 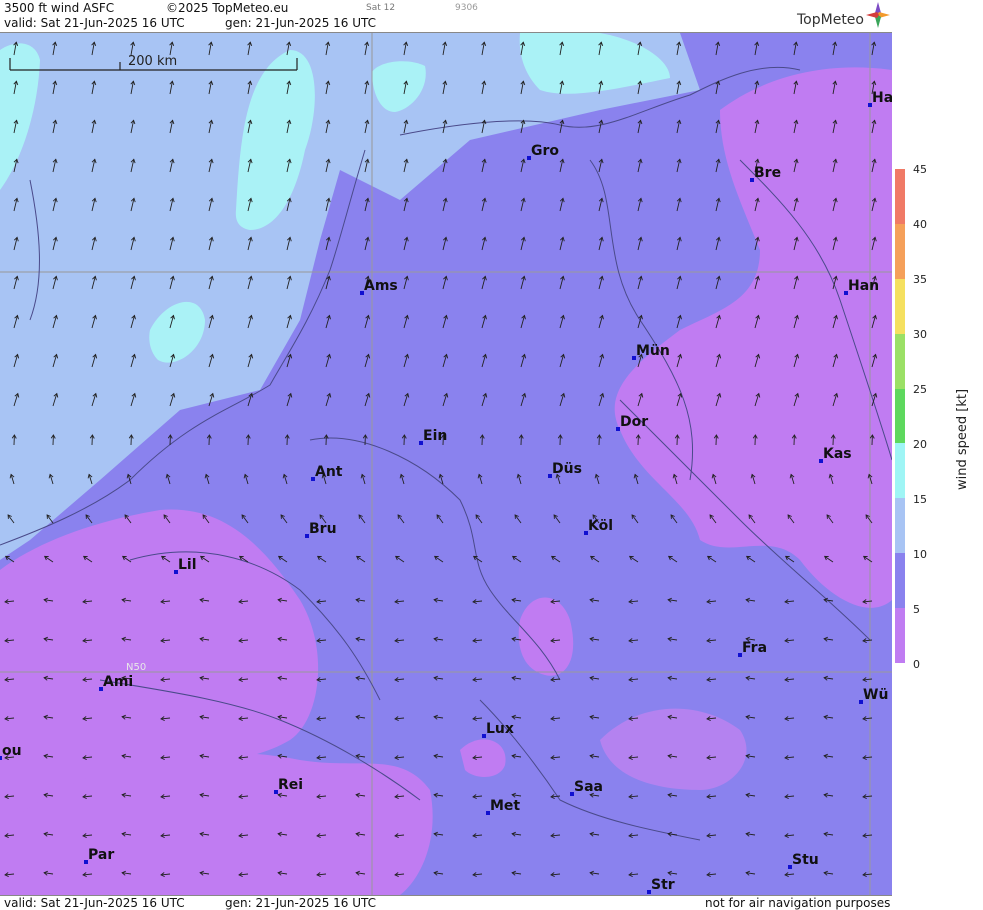 I want to click on copyright-text: ©2025 TopMeteo.eu, so click(x=227, y=8).